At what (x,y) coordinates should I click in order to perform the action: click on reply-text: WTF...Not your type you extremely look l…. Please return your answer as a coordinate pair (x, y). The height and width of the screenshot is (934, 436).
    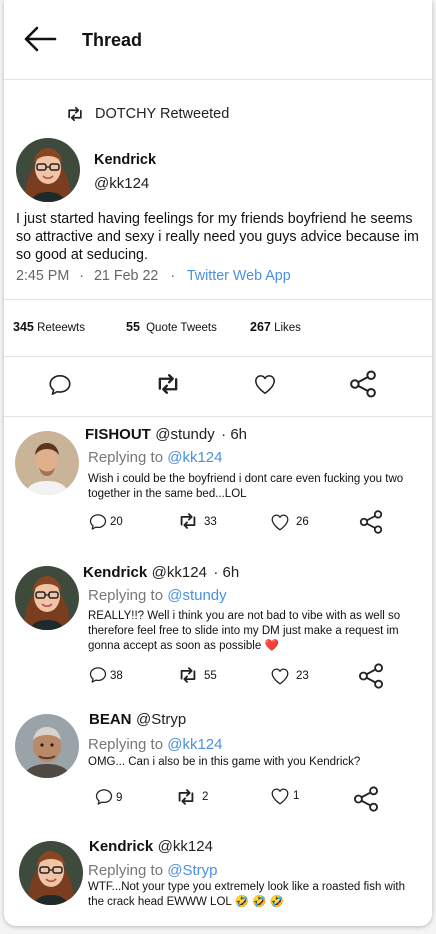
    Looking at the image, I should click on (247, 894).